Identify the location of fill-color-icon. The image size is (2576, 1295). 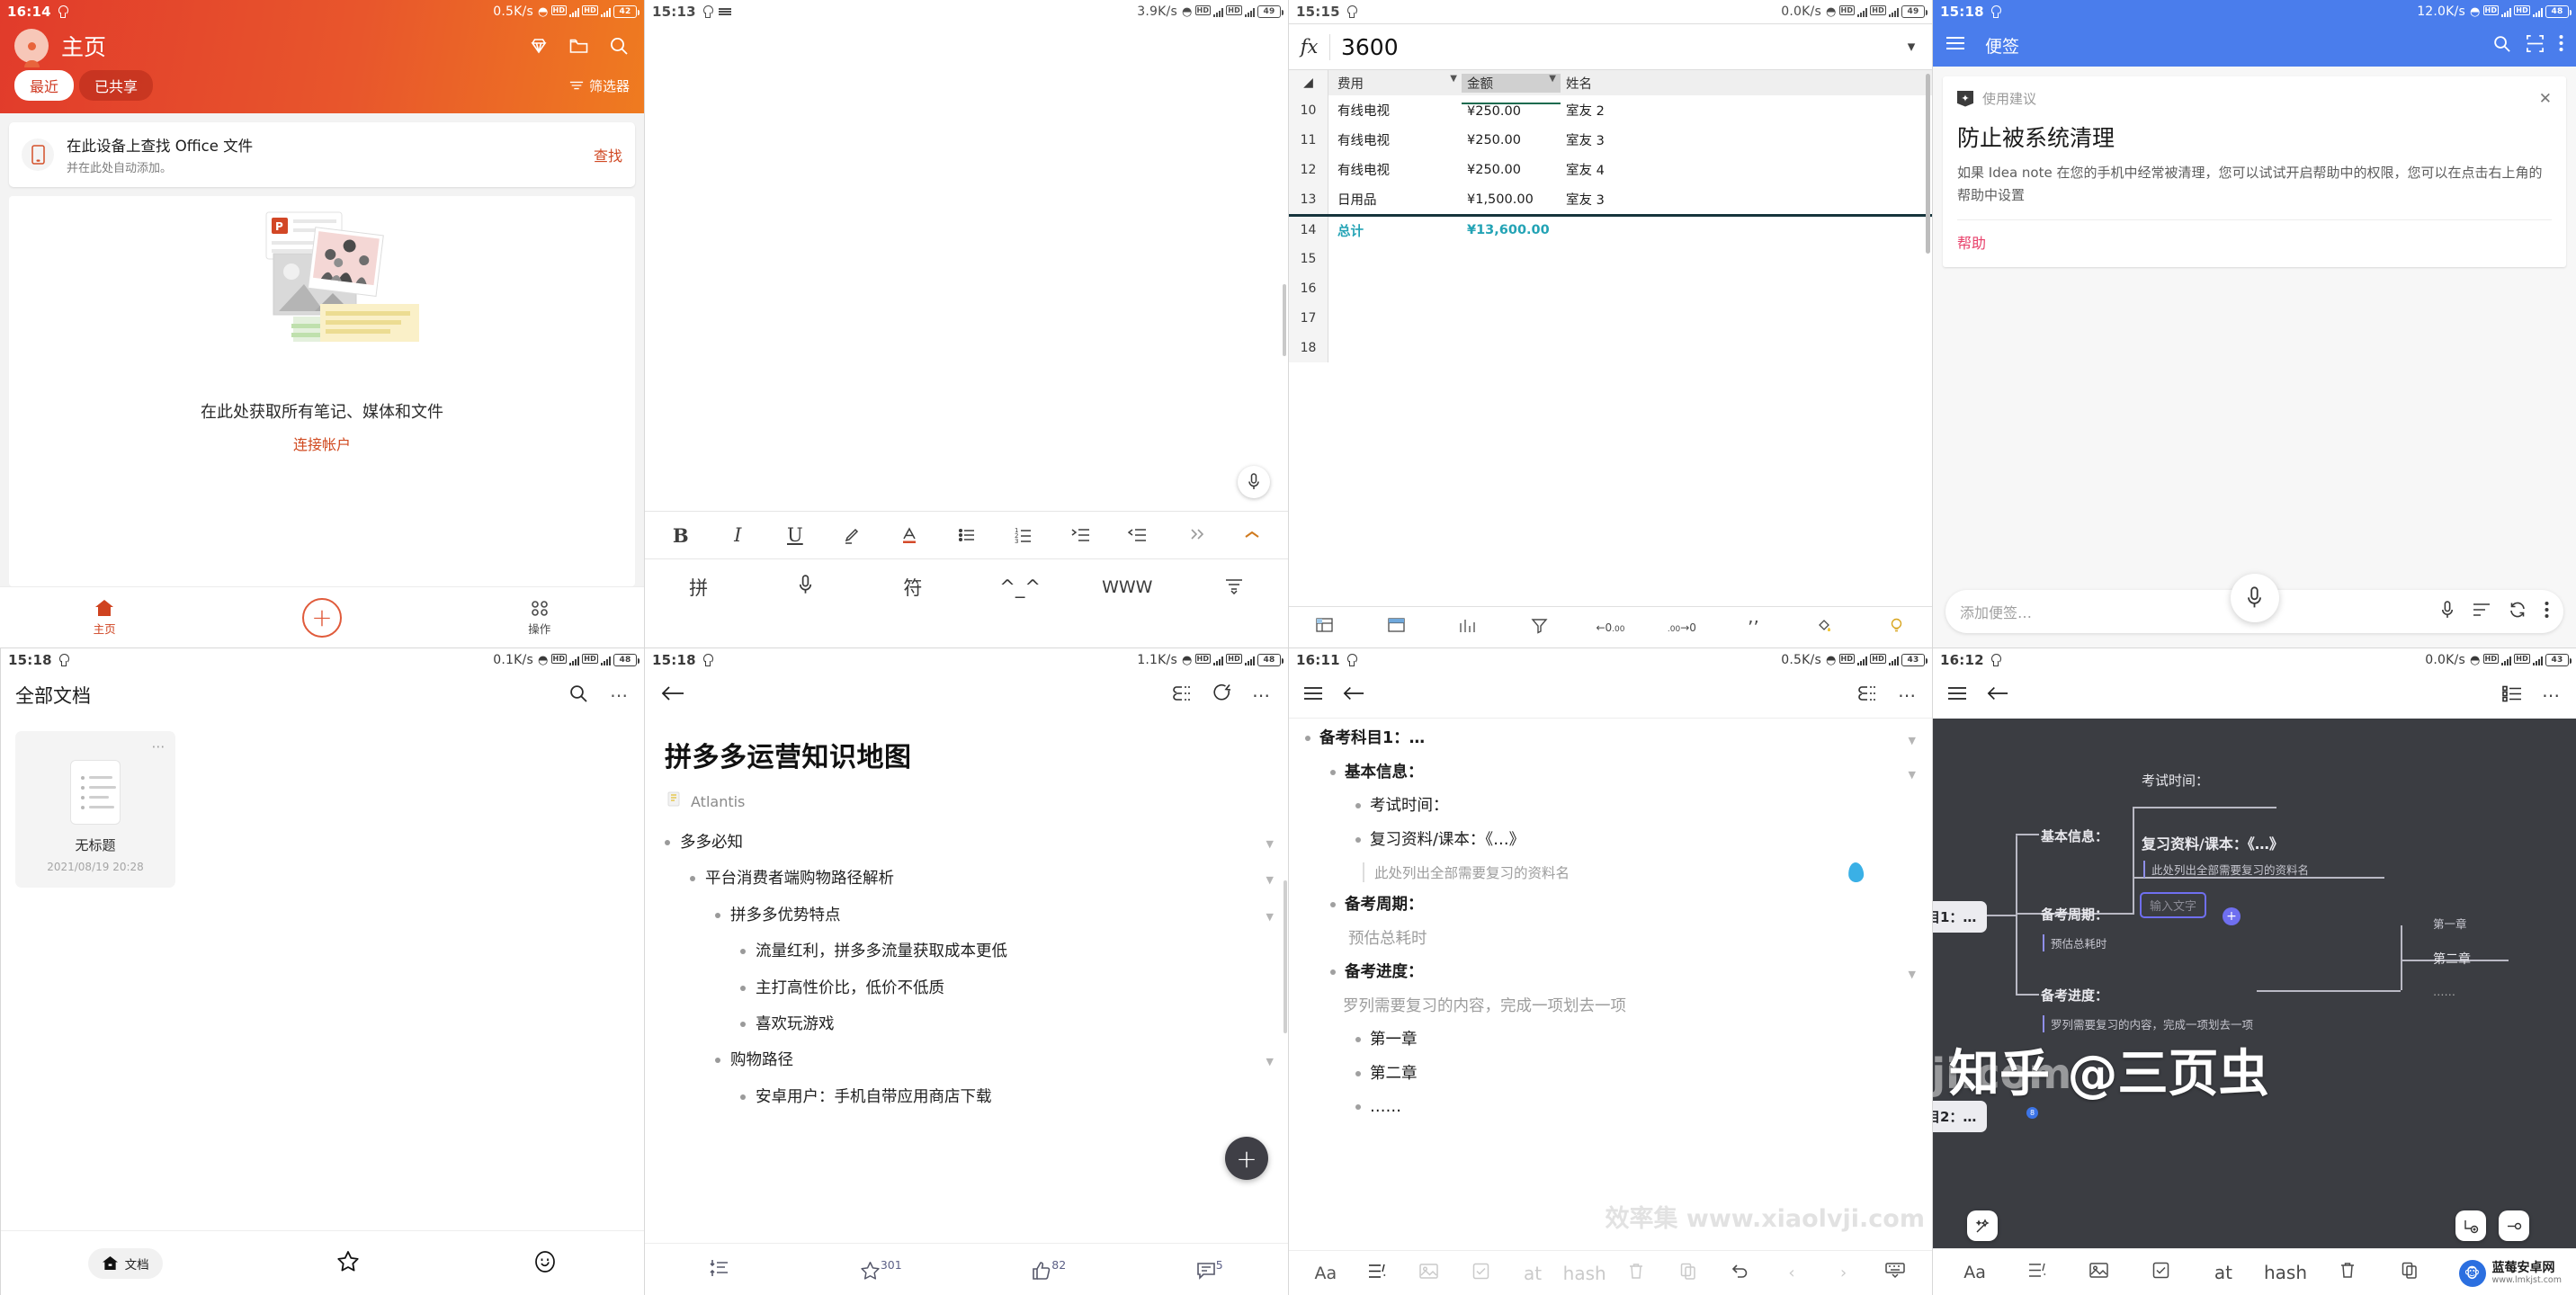
(1824, 627).